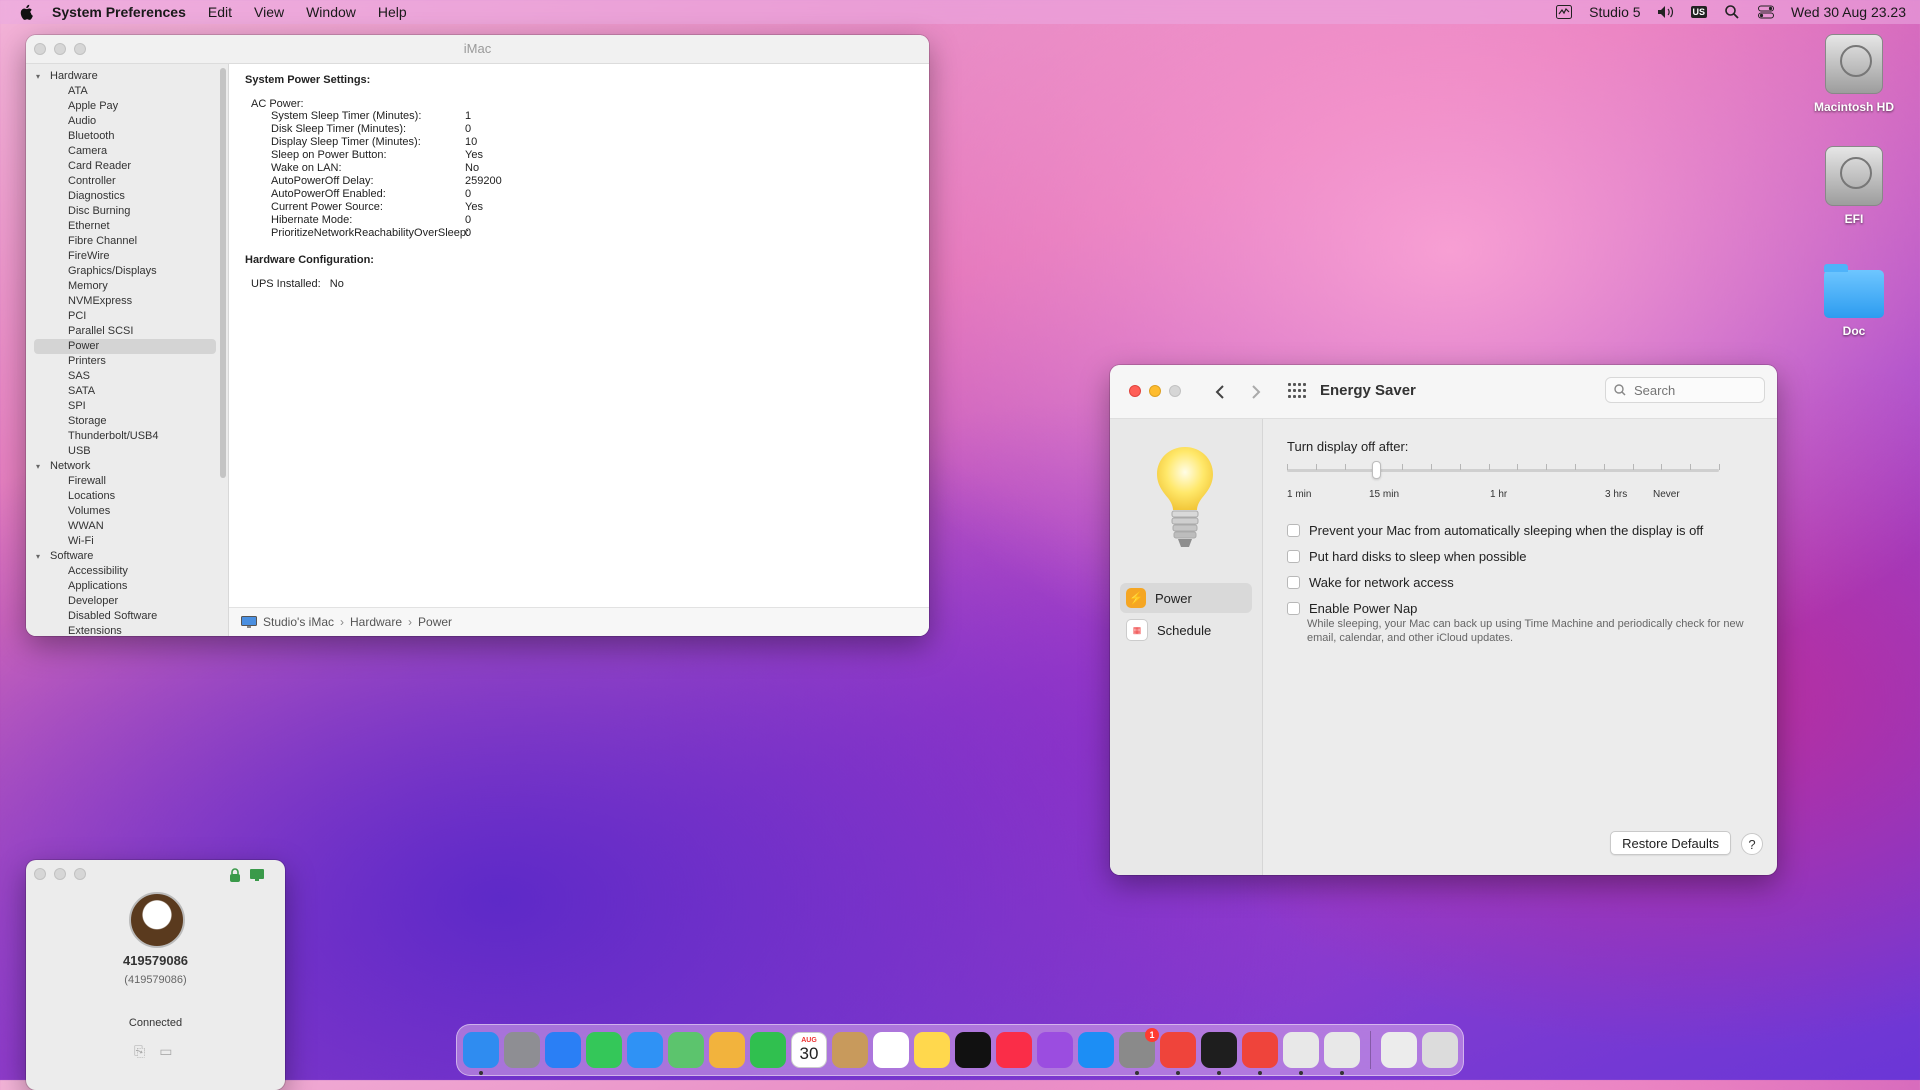  What do you see at coordinates (1293, 530) in the screenshot?
I see `prevent-sleep-checkbox` at bounding box center [1293, 530].